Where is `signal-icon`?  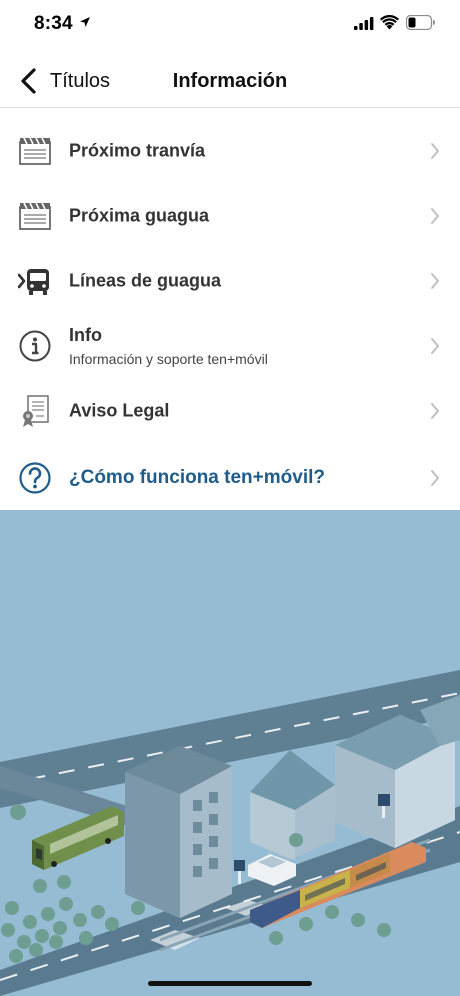 signal-icon is located at coordinates (364, 23).